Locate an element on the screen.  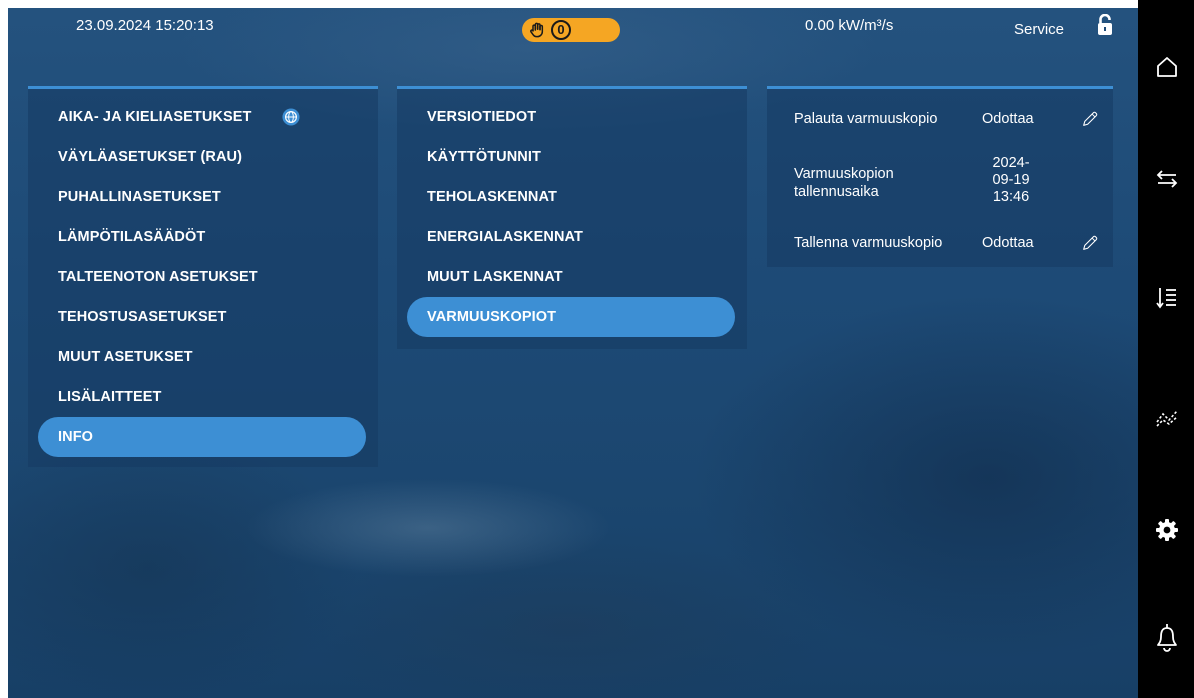
menu-item-heat-recovery: TALTEENOTON ASETUKSET is located at coordinates (202, 277).